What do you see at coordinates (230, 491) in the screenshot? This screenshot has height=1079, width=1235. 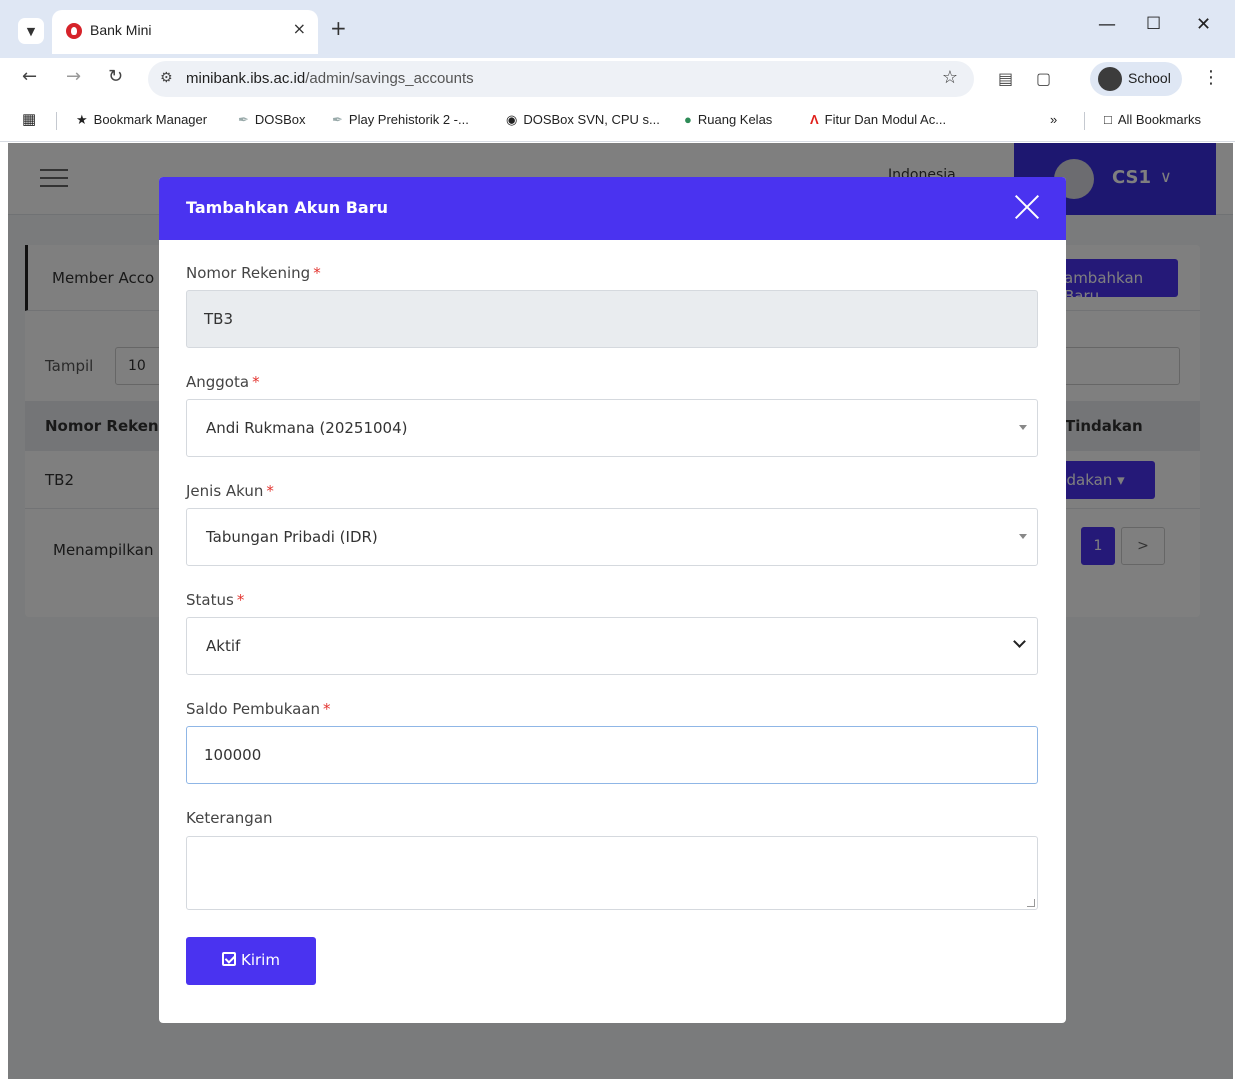 I see `account-type-label: Jenis Akun *` at bounding box center [230, 491].